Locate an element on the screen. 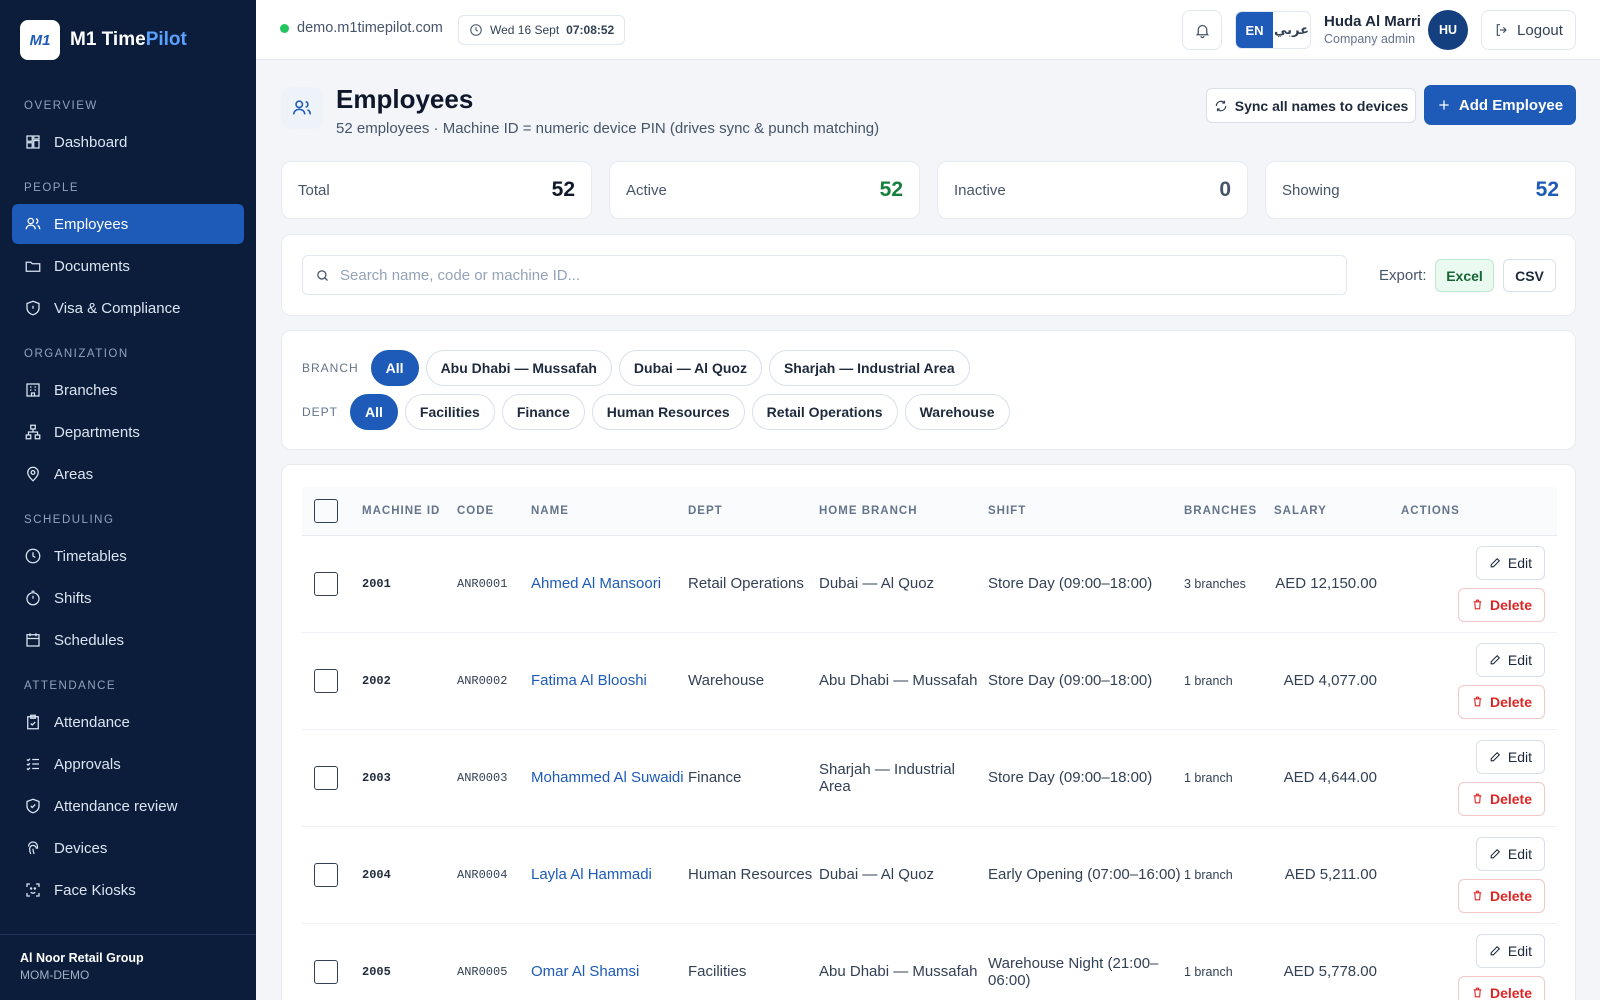 The width and height of the screenshot is (1600, 1000). sidebar-item-face-kiosks: Face Kiosks is located at coordinates (128, 890).